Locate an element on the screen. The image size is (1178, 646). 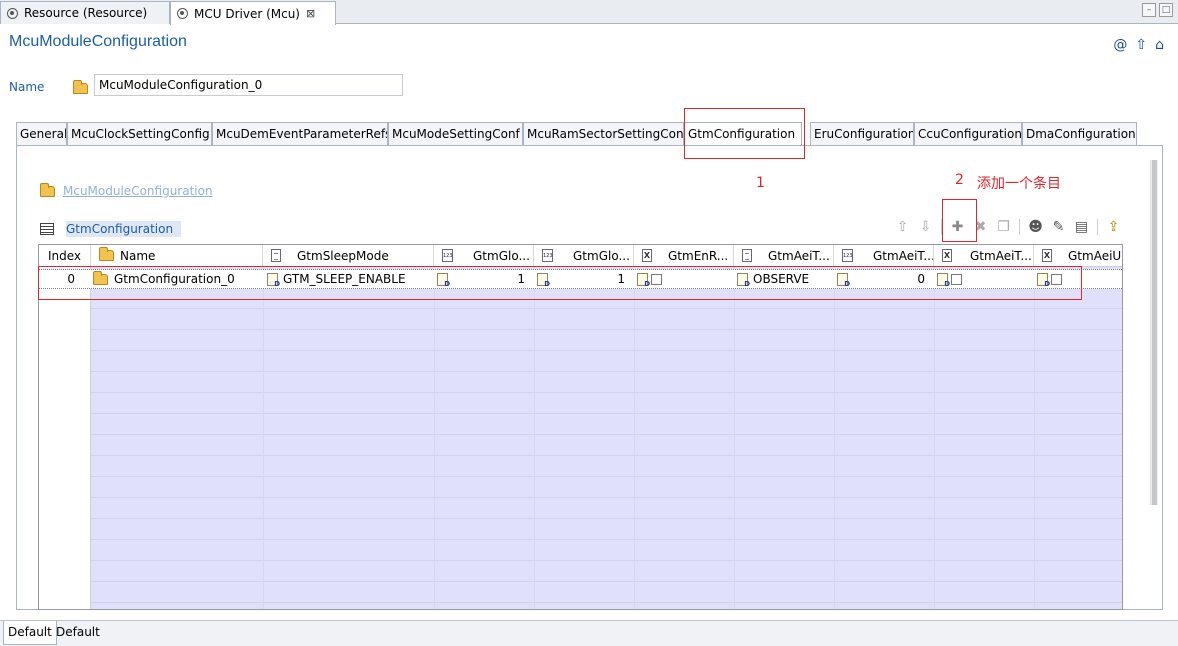
annotation-step-2-text: 添加一个条目 is located at coordinates (1019, 184).